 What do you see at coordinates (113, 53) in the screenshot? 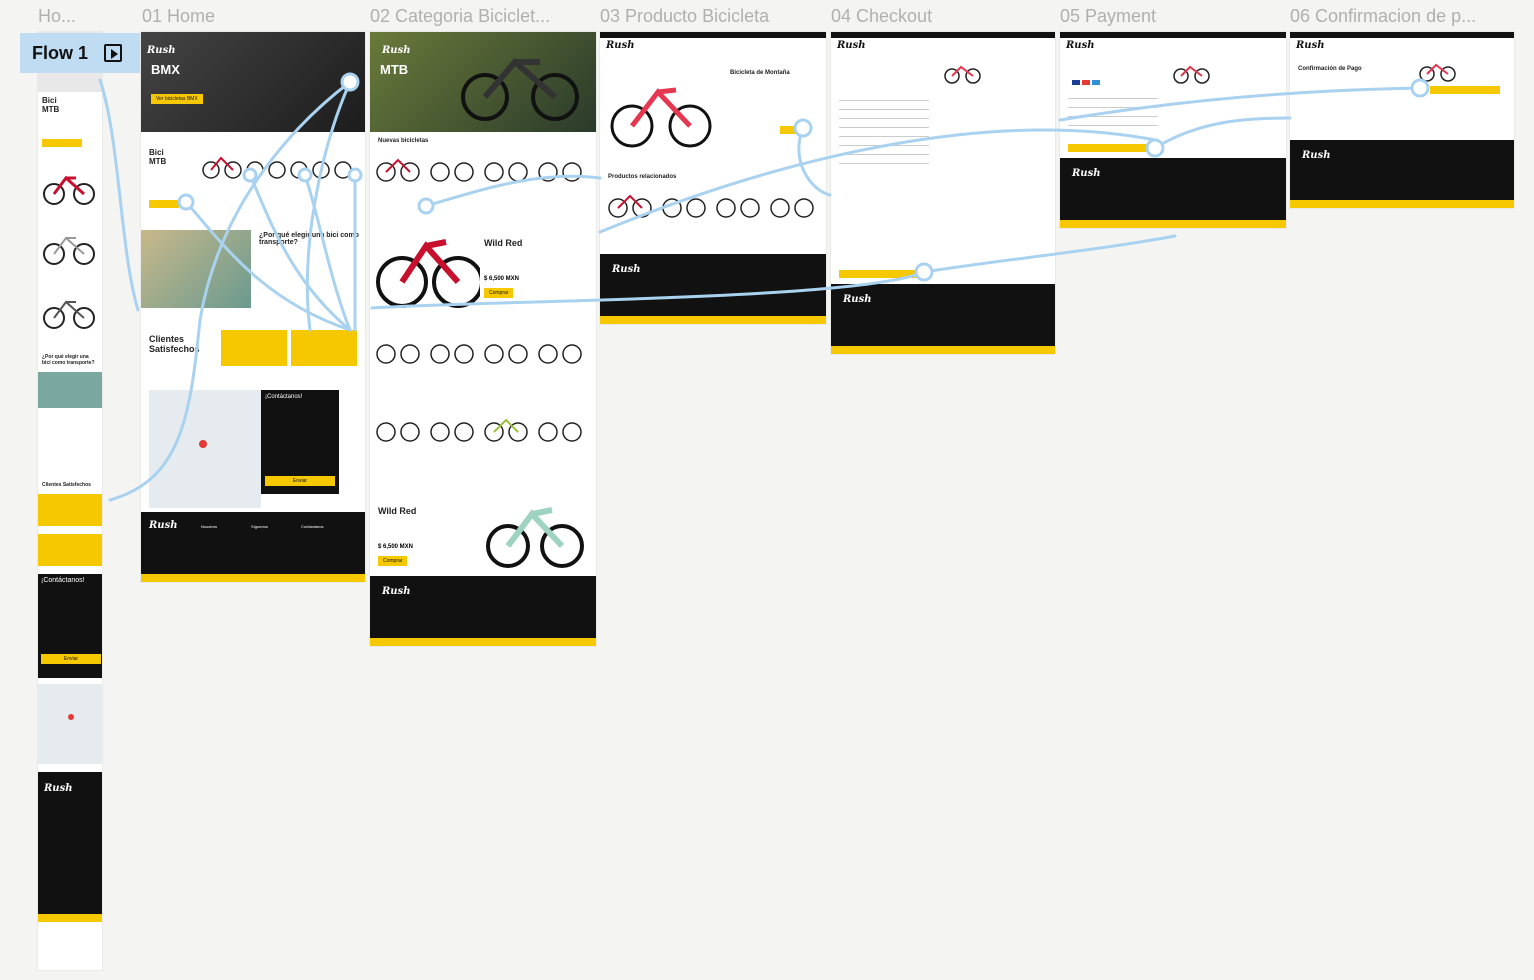
I see `play-frame-icon` at bounding box center [113, 53].